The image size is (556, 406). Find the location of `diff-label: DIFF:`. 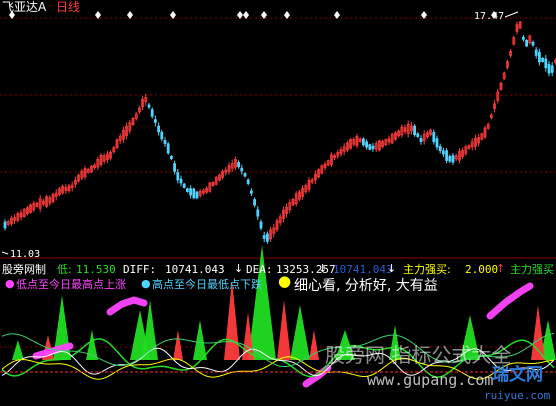

diff-label: DIFF: is located at coordinates (140, 269).